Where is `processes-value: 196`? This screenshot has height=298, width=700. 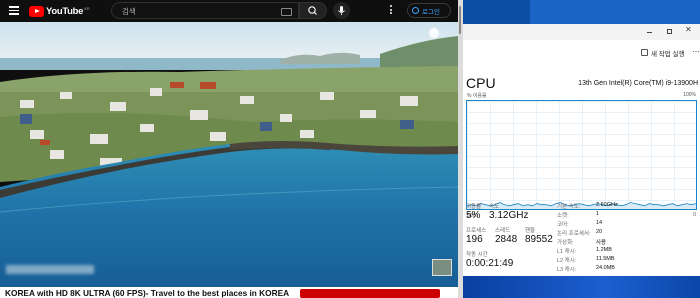 processes-value: 196 is located at coordinates (474, 239).